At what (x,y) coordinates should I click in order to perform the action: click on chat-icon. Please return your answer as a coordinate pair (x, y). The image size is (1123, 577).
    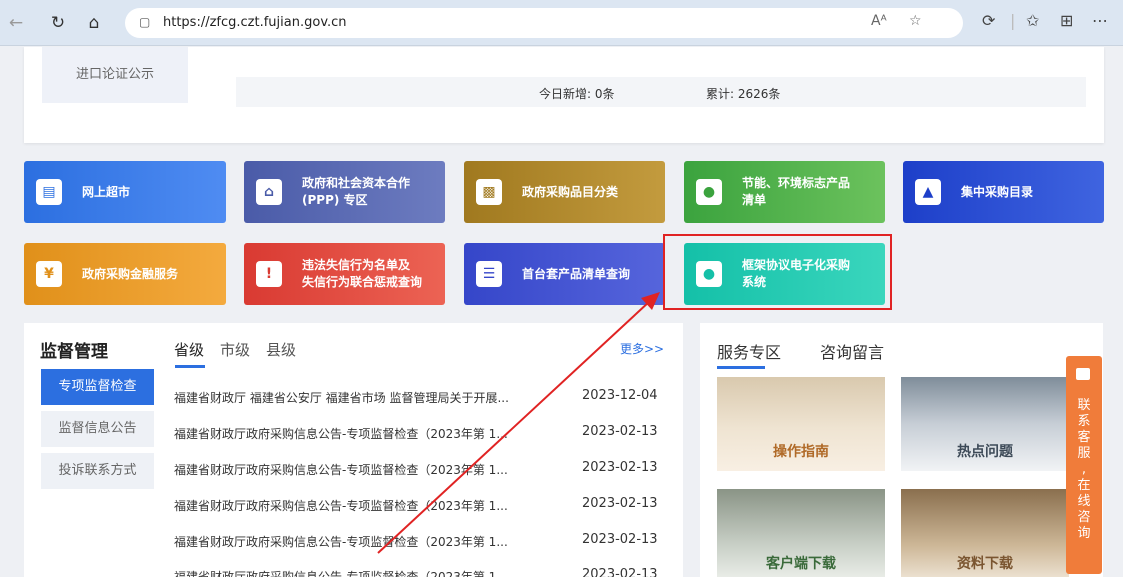
    Looking at the image, I should click on (1083, 374).